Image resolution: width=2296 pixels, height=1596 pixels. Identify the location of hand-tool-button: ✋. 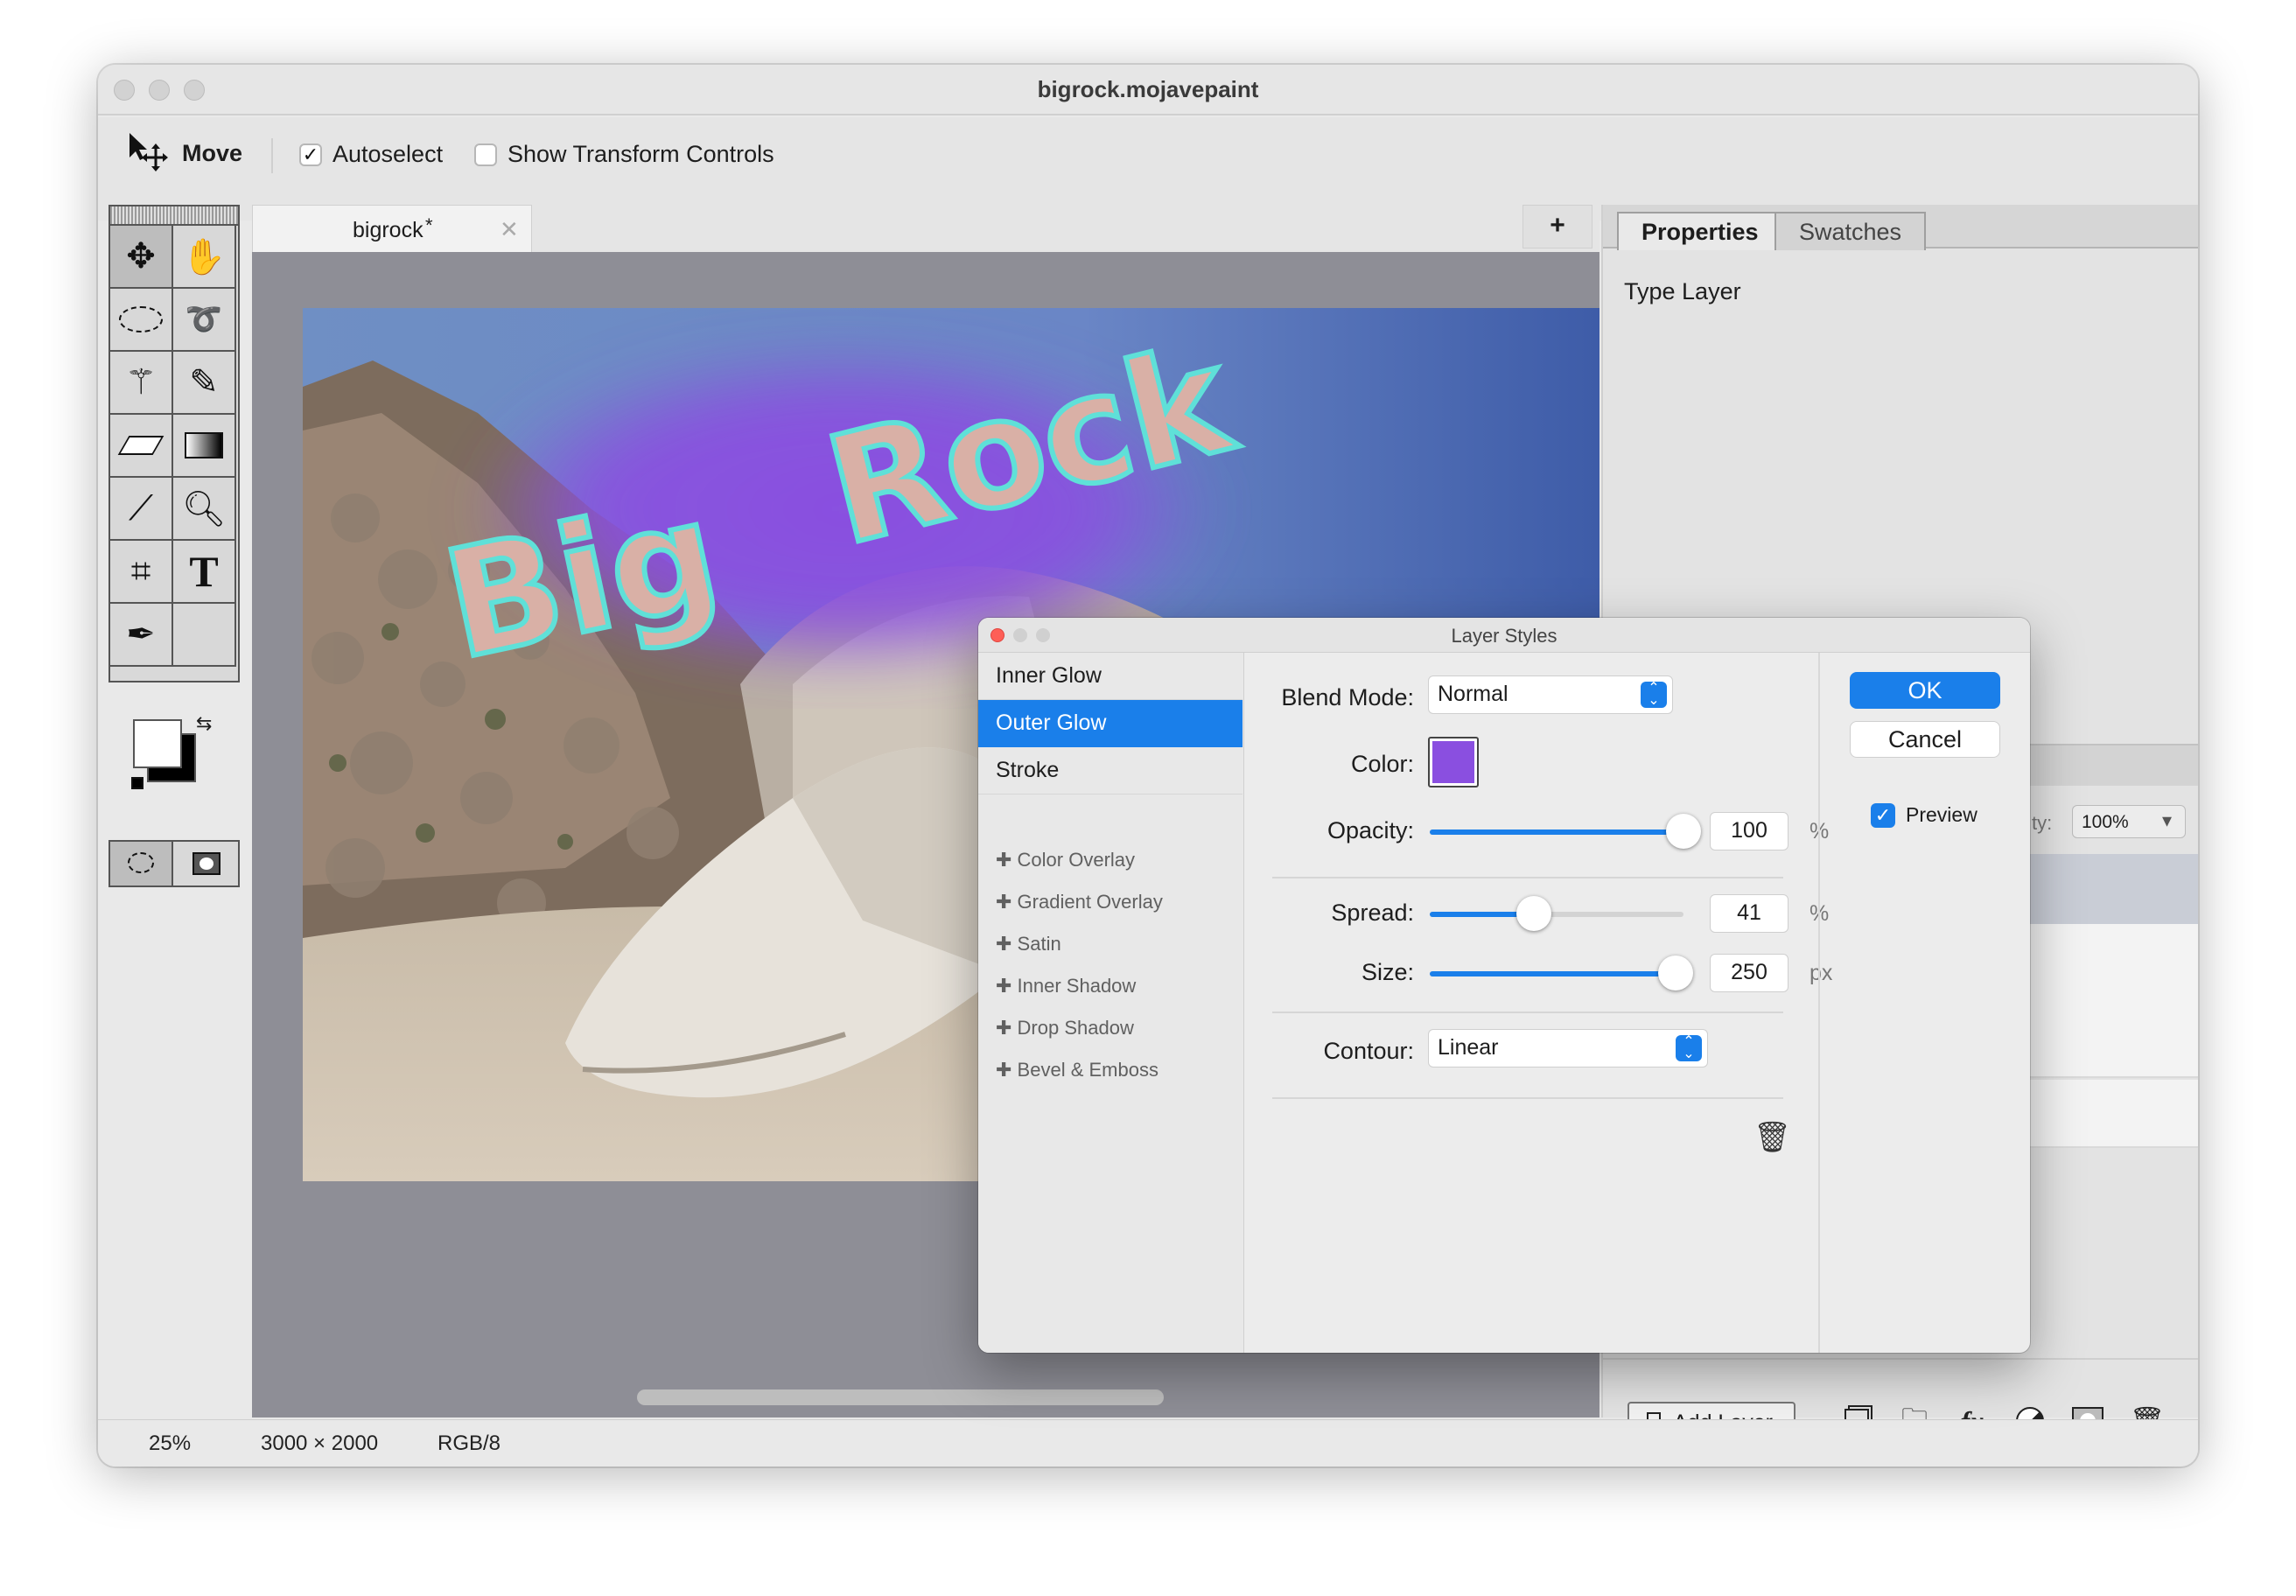
(204, 257).